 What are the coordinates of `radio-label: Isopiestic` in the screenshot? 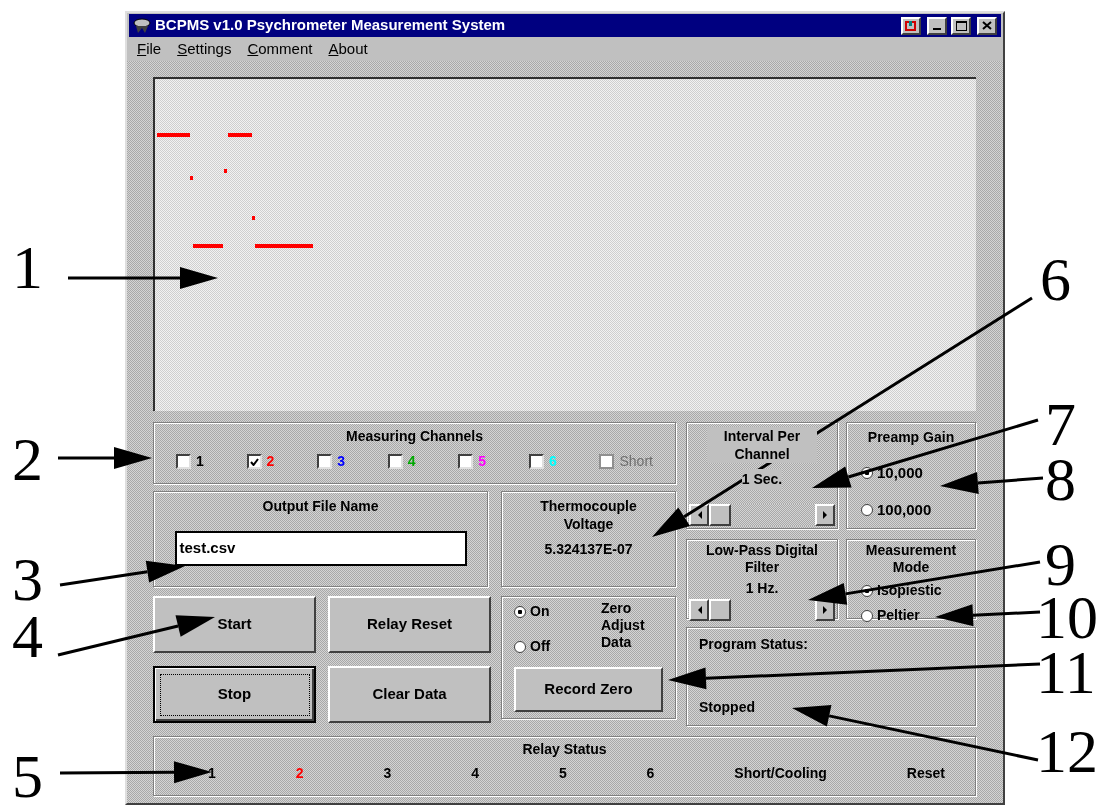 It's located at (909, 590).